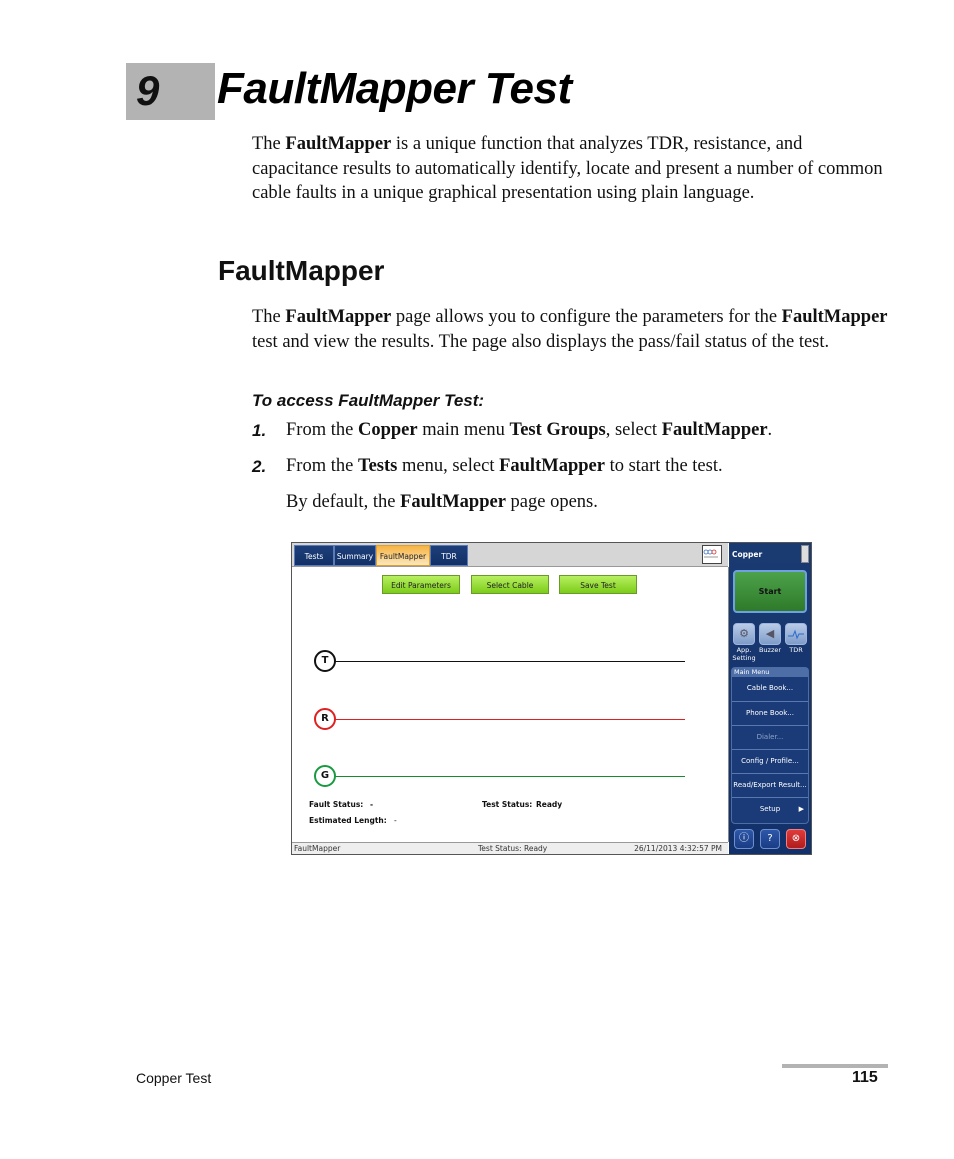 The height and width of the screenshot is (1159, 954). Describe the element at coordinates (510, 719) in the screenshot. I see `ring-wire-line` at that location.